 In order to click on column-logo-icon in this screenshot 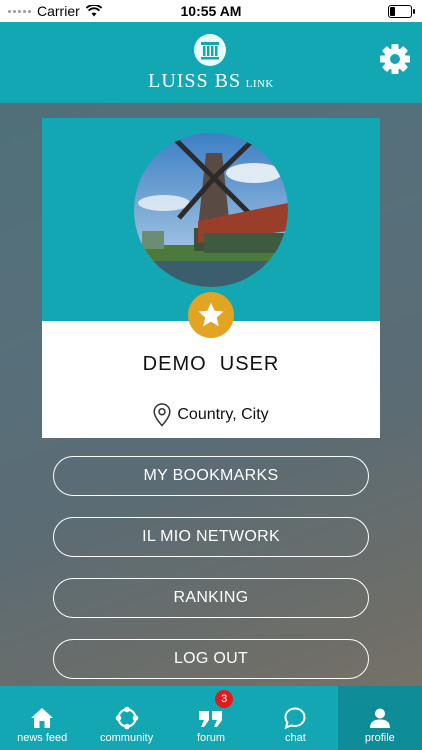, I will do `click(210, 50)`.